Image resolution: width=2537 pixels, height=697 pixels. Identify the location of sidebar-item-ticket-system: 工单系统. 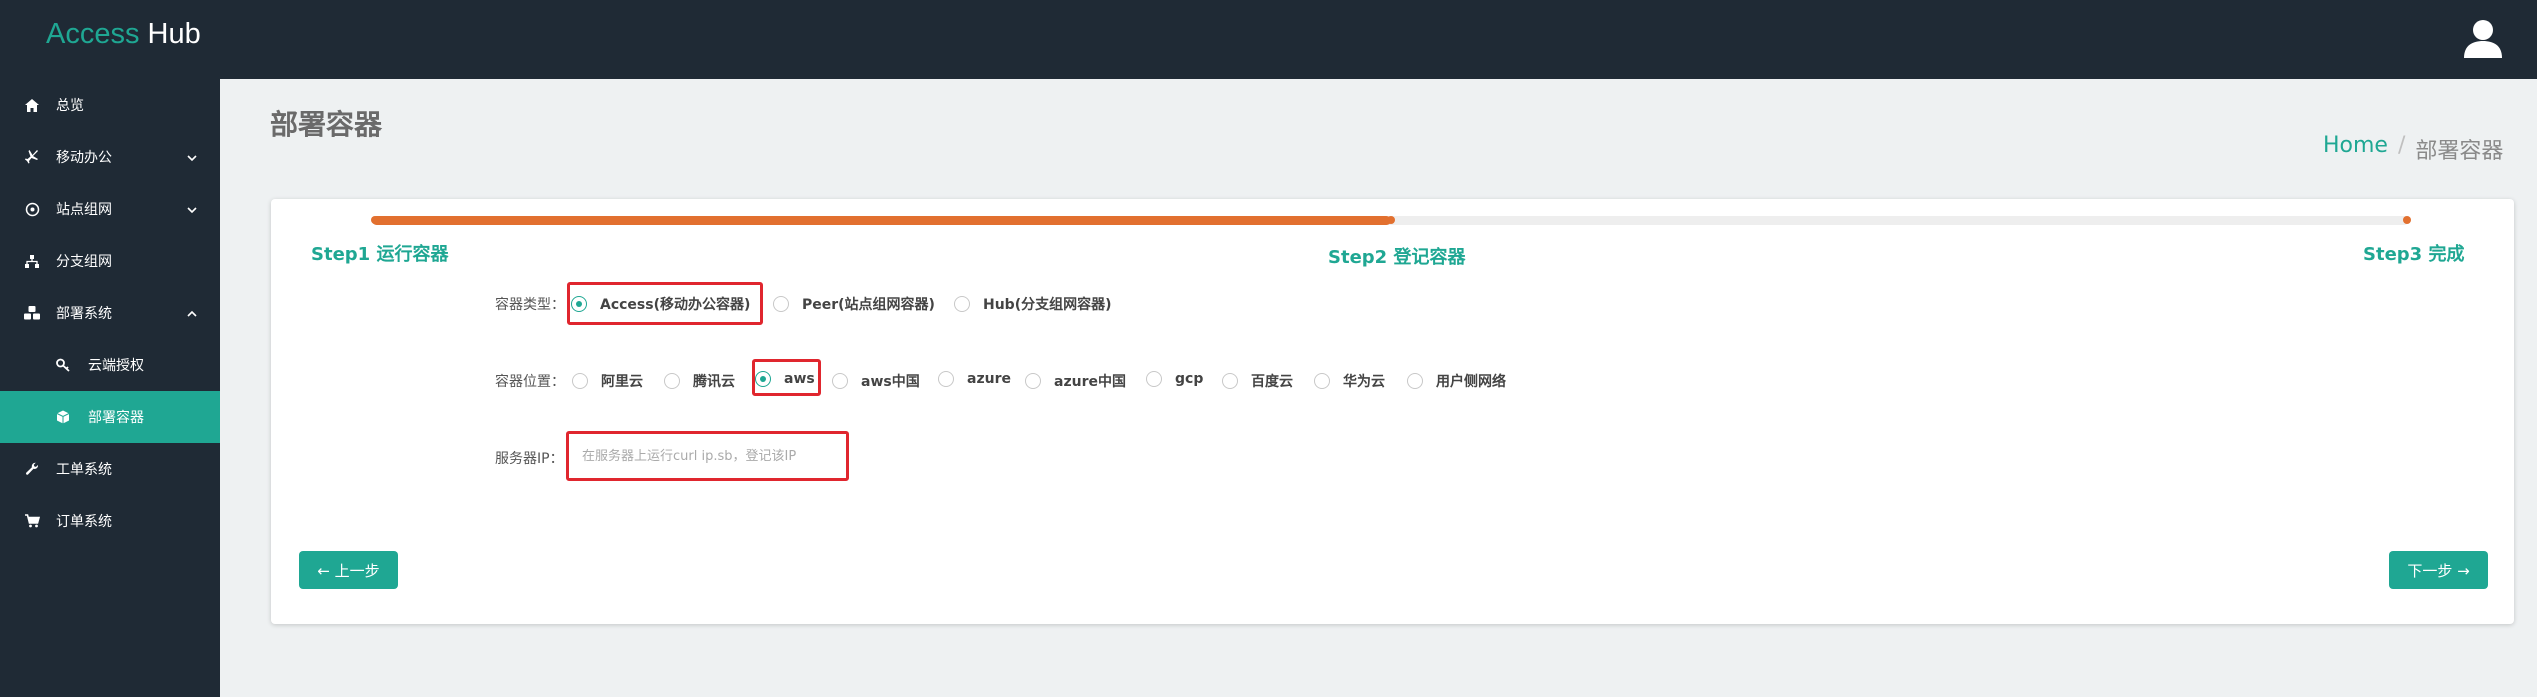
(110, 469).